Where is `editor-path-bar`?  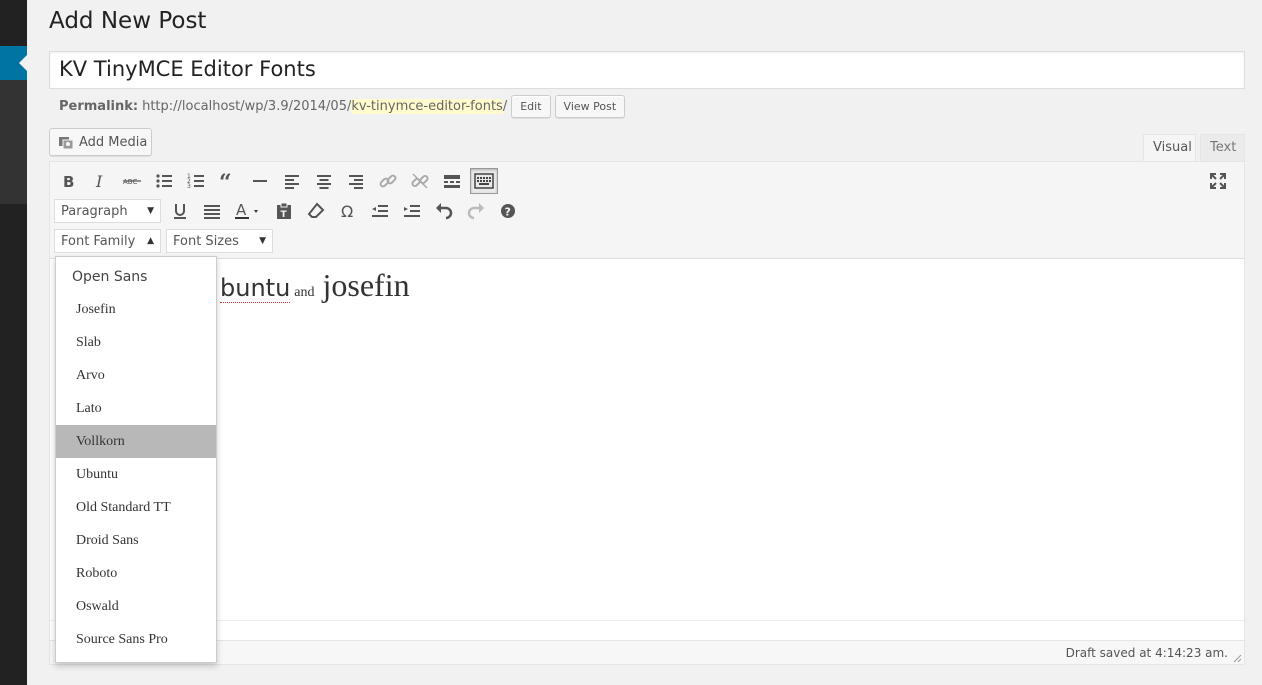
editor-path-bar is located at coordinates (647, 630).